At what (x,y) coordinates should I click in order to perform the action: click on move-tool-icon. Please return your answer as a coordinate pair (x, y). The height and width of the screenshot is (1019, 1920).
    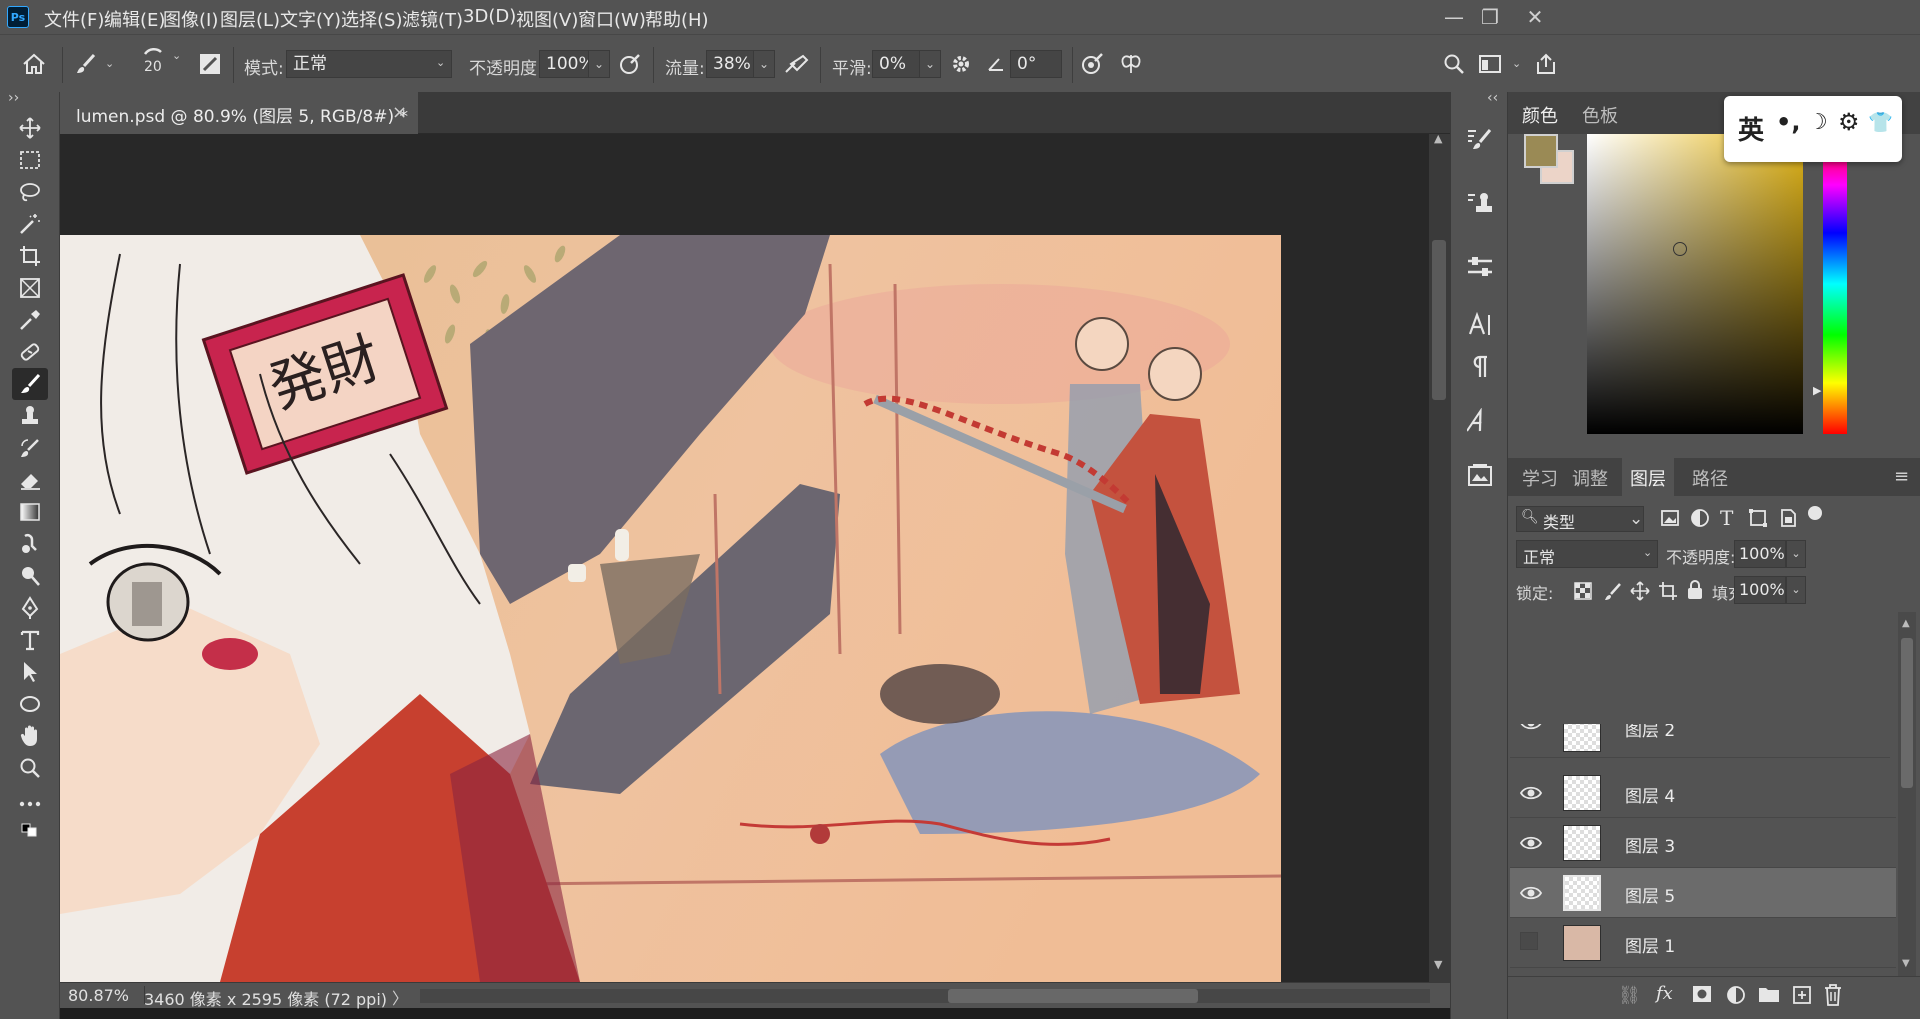
    Looking at the image, I should click on (30, 128).